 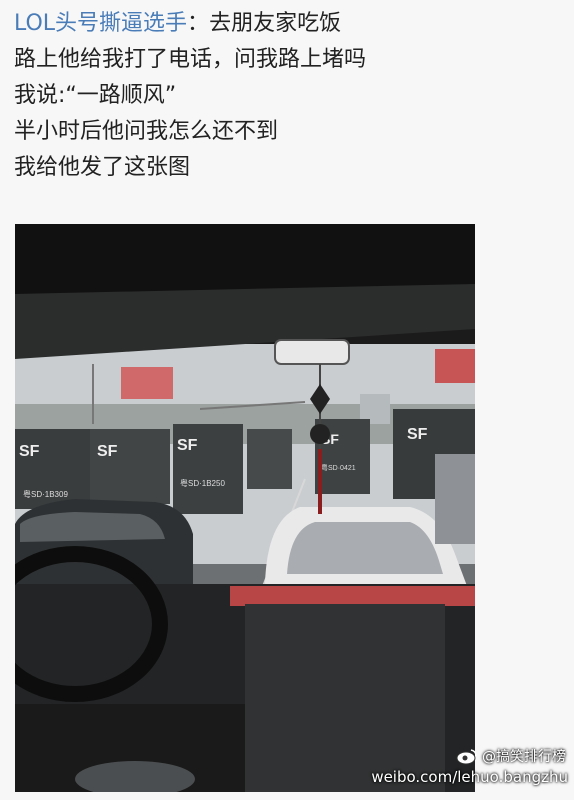 What do you see at coordinates (100, 23) in the screenshot?
I see `username-link: LOL头号撕逼选手` at bounding box center [100, 23].